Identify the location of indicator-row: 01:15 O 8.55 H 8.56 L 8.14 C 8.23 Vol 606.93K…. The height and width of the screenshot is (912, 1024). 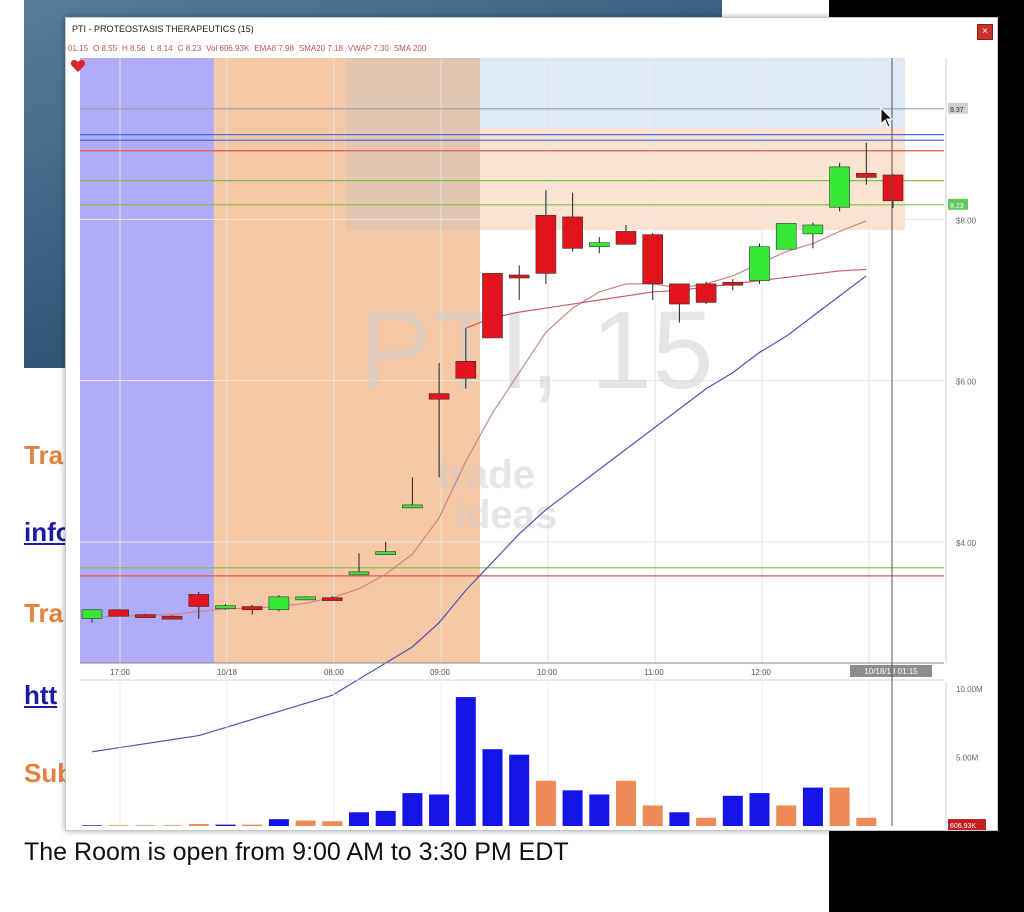
(249, 48).